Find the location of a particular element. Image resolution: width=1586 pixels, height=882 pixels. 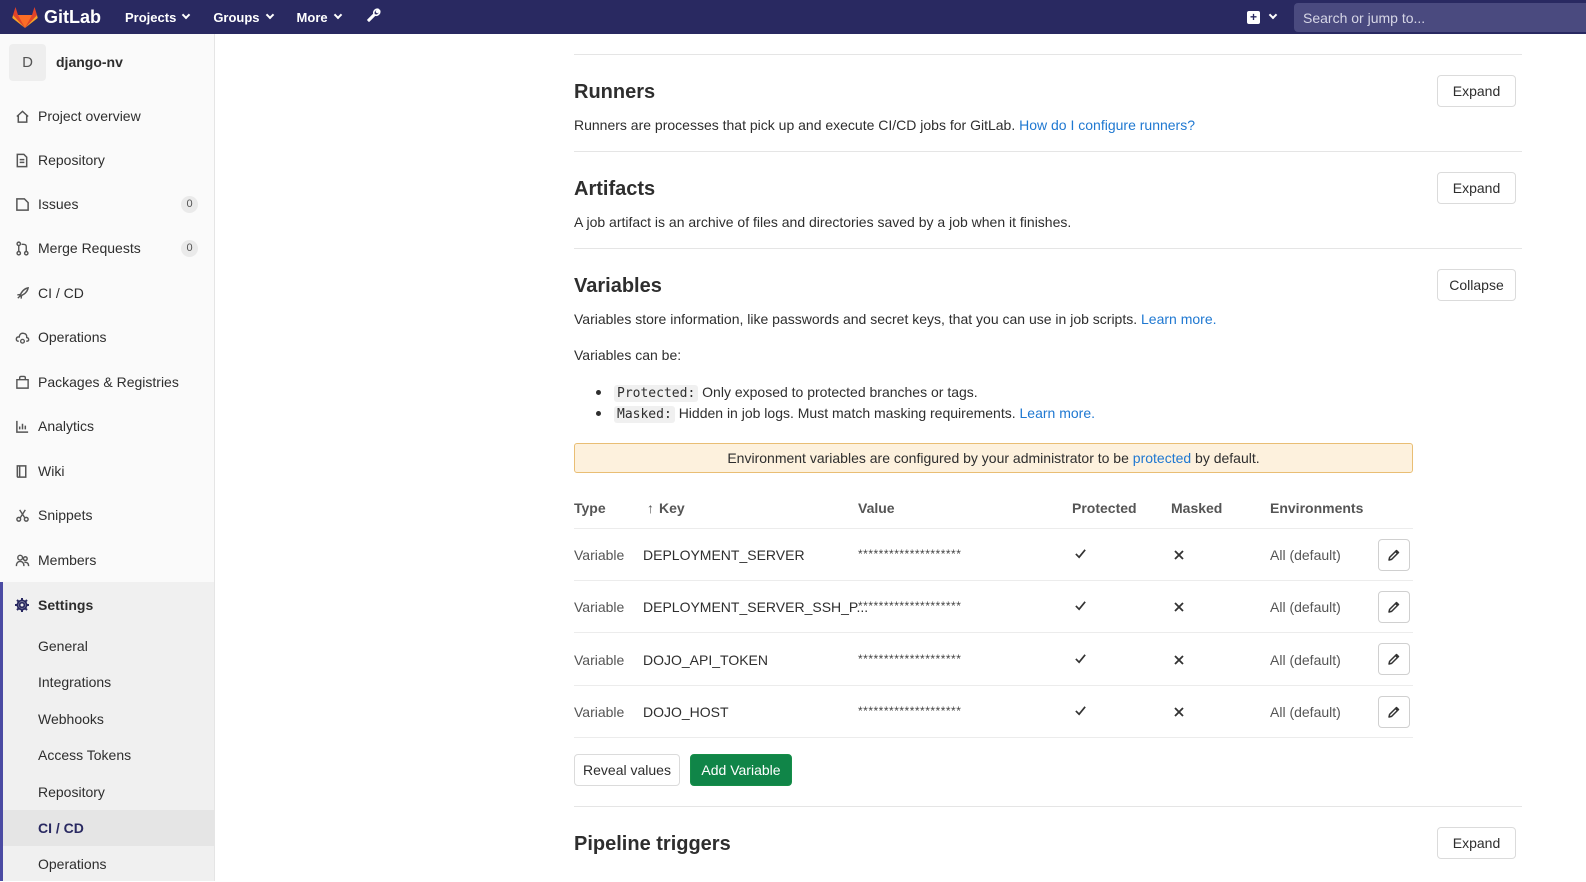

masked-code: Masked: is located at coordinates (644, 414).